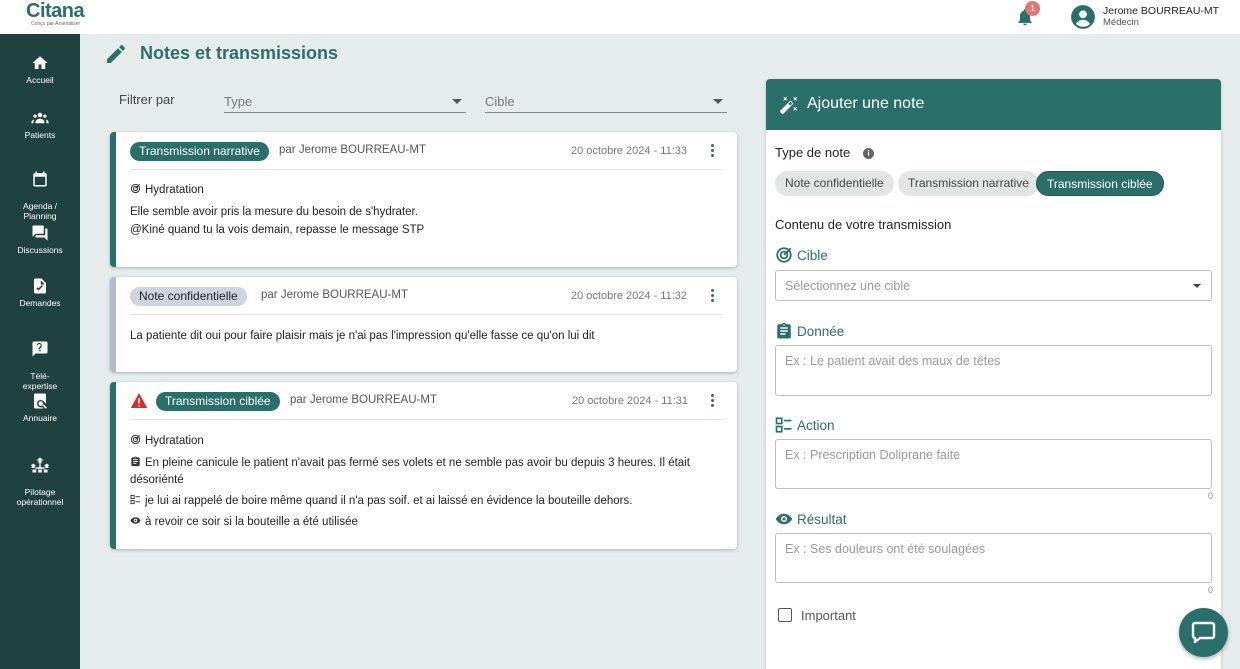 The width and height of the screenshot is (1240, 669). What do you see at coordinates (885, 549) in the screenshot?
I see `resultat-placeholder: Ex : Ses douleurs ont été soulagées` at bounding box center [885, 549].